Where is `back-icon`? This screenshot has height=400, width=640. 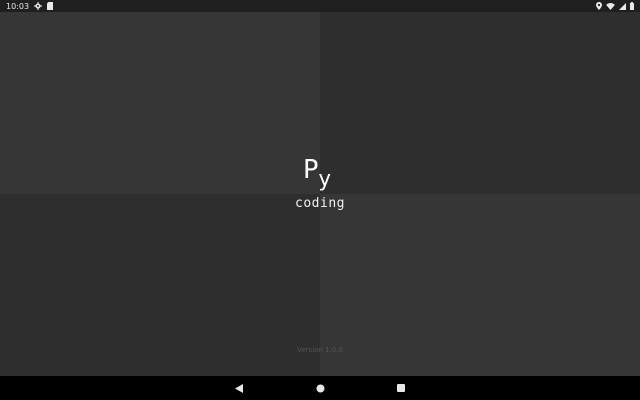
back-icon is located at coordinates (239, 388).